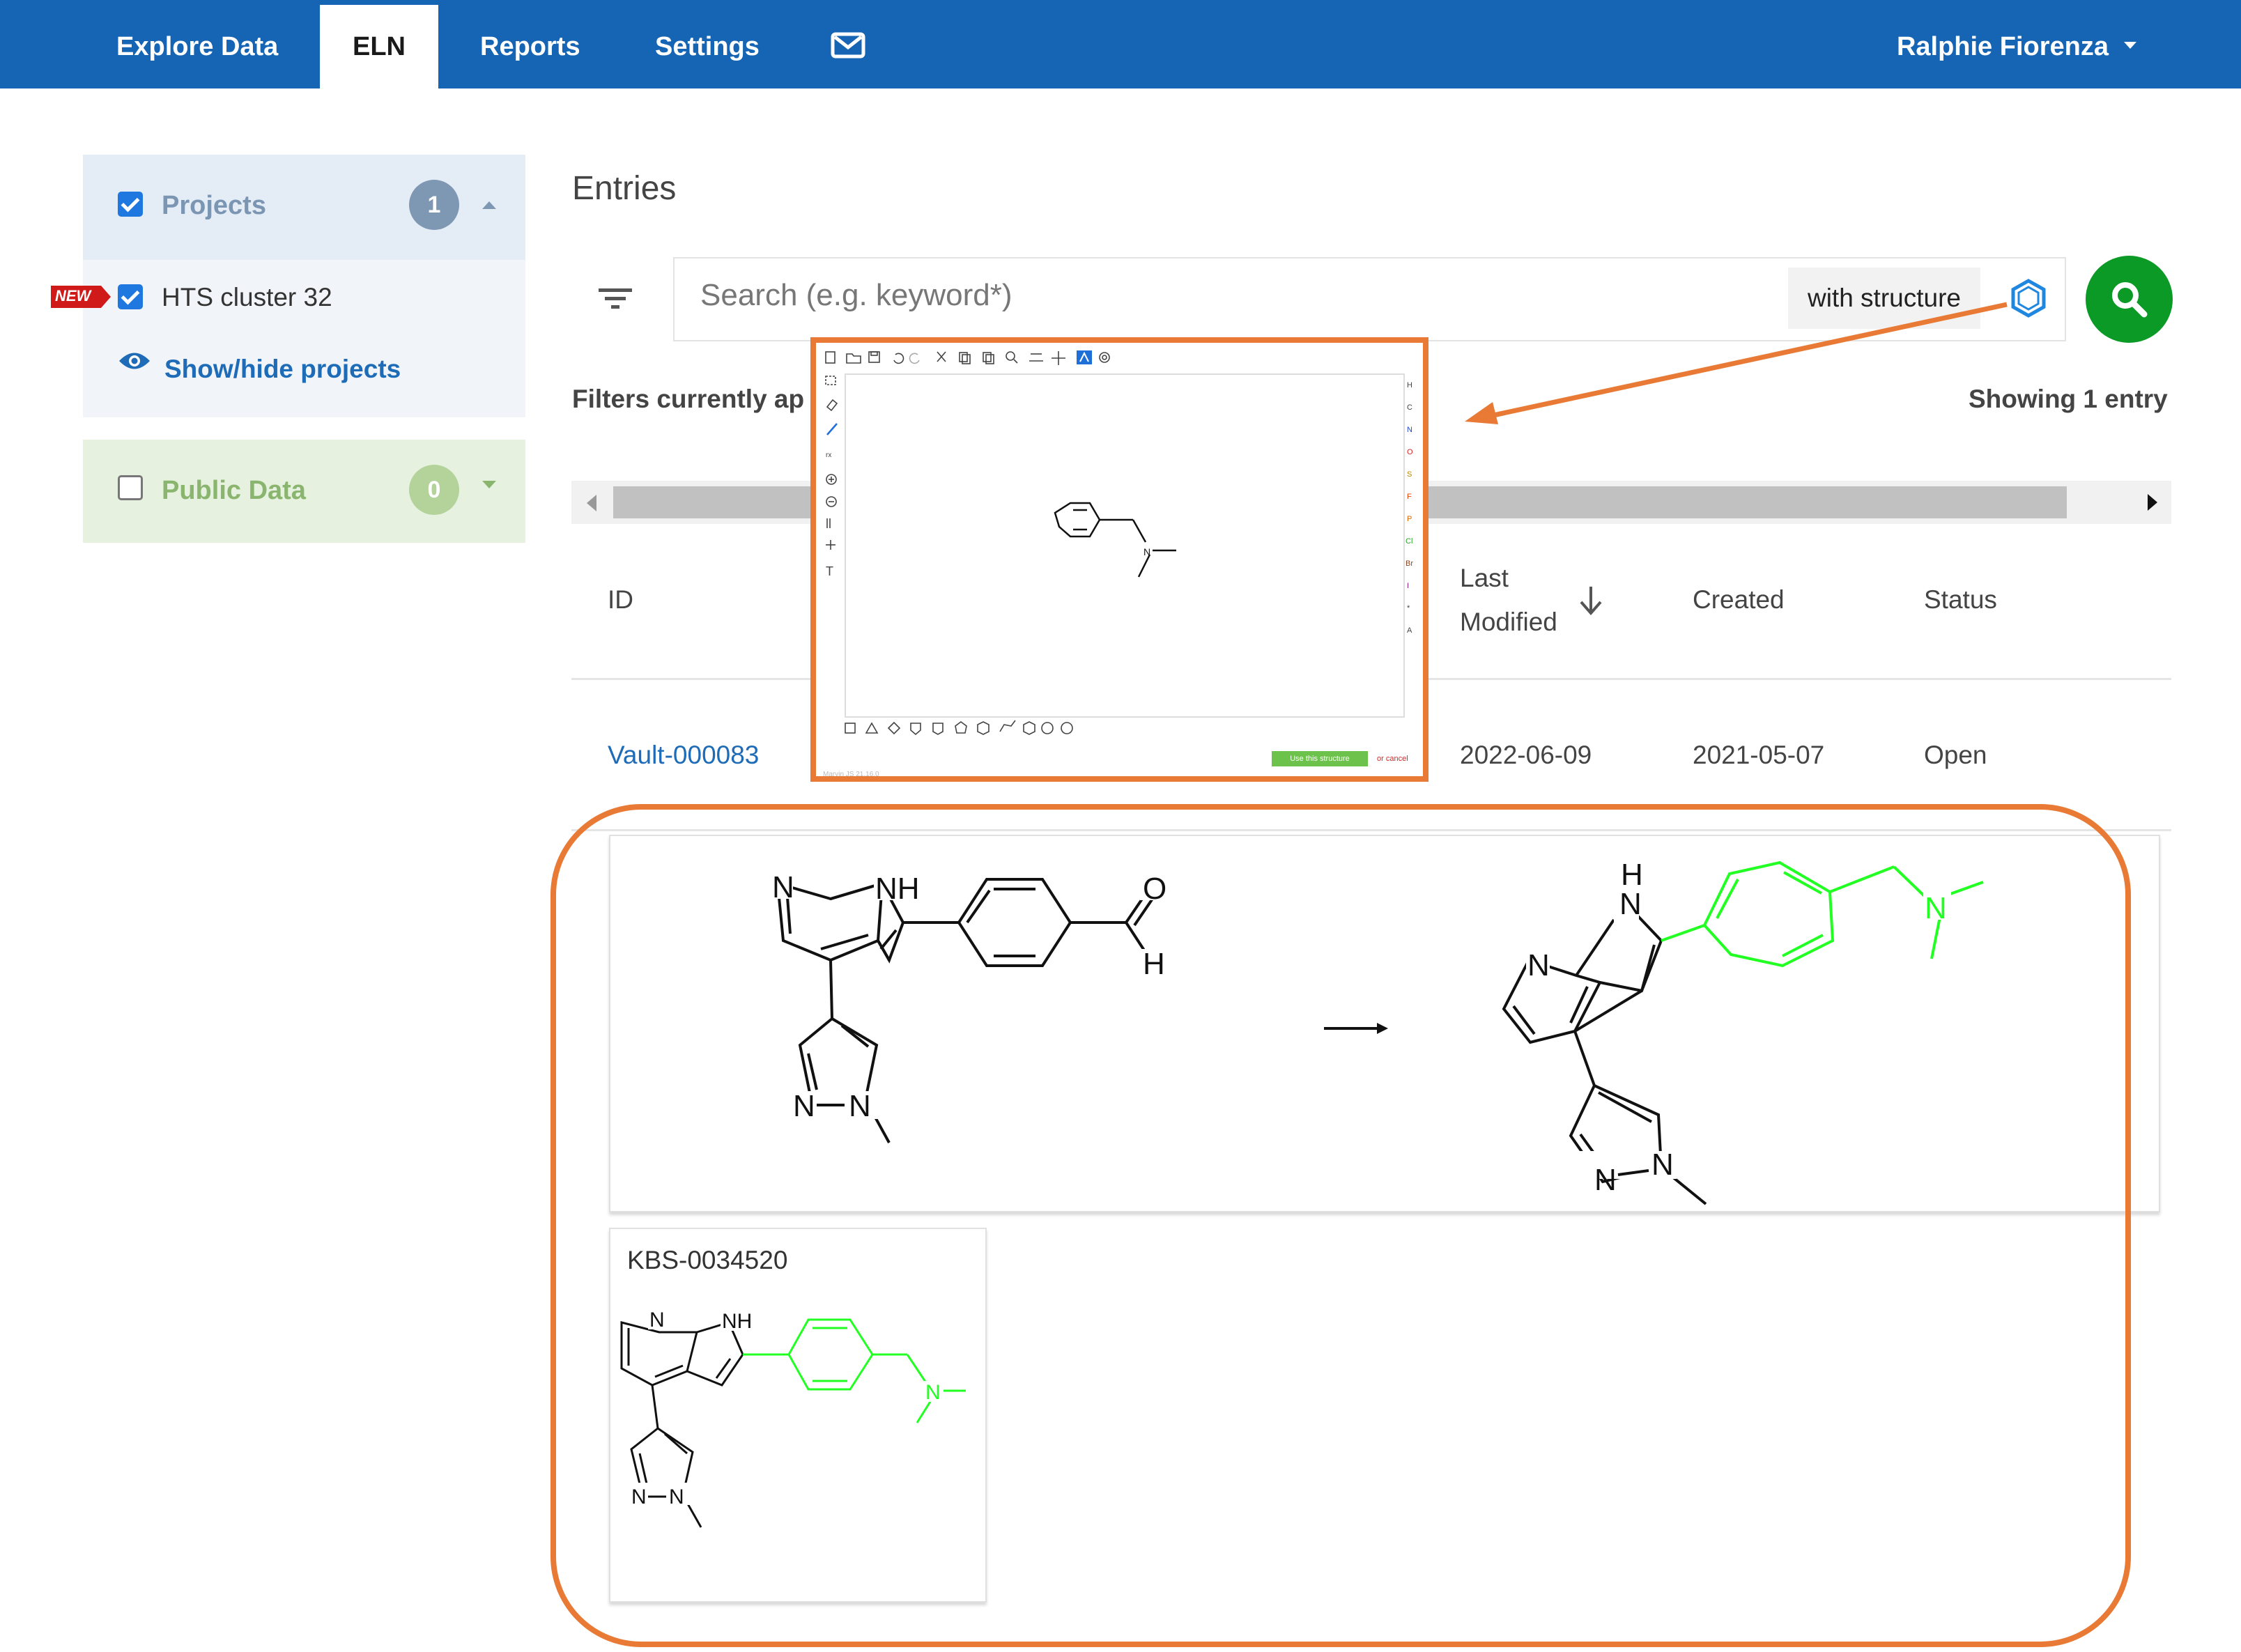 The height and width of the screenshot is (1652, 2241). I want to click on public-data-label: Public Data, so click(234, 490).